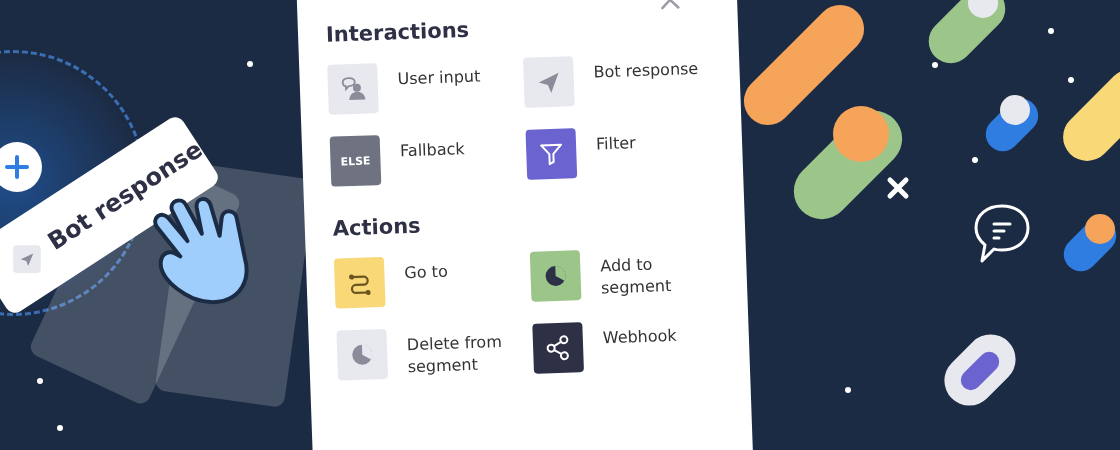 This screenshot has height=450, width=1120. I want to click on action-label: User input, so click(439, 77).